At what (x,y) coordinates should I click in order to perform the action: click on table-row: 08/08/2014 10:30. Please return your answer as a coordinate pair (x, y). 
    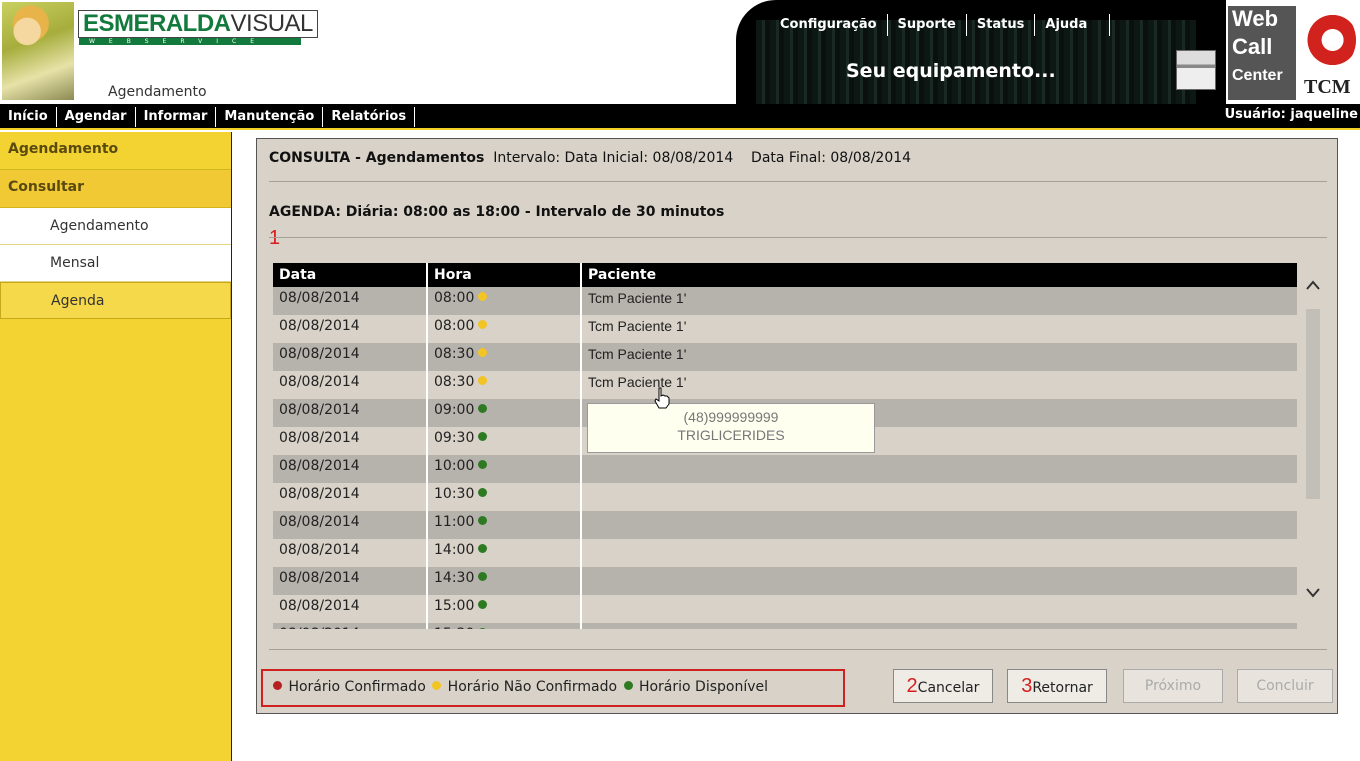
    Looking at the image, I should click on (785, 497).